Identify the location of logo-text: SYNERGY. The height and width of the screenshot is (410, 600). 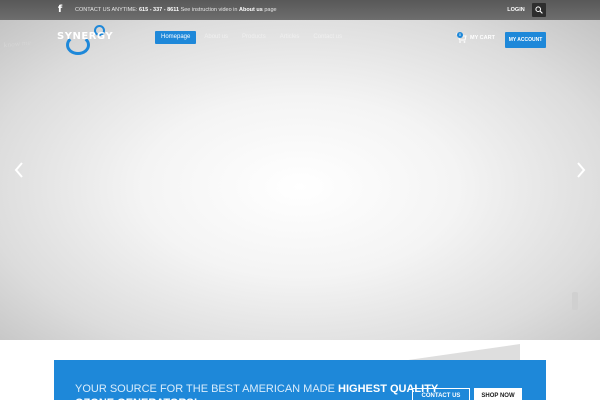
(85, 36).